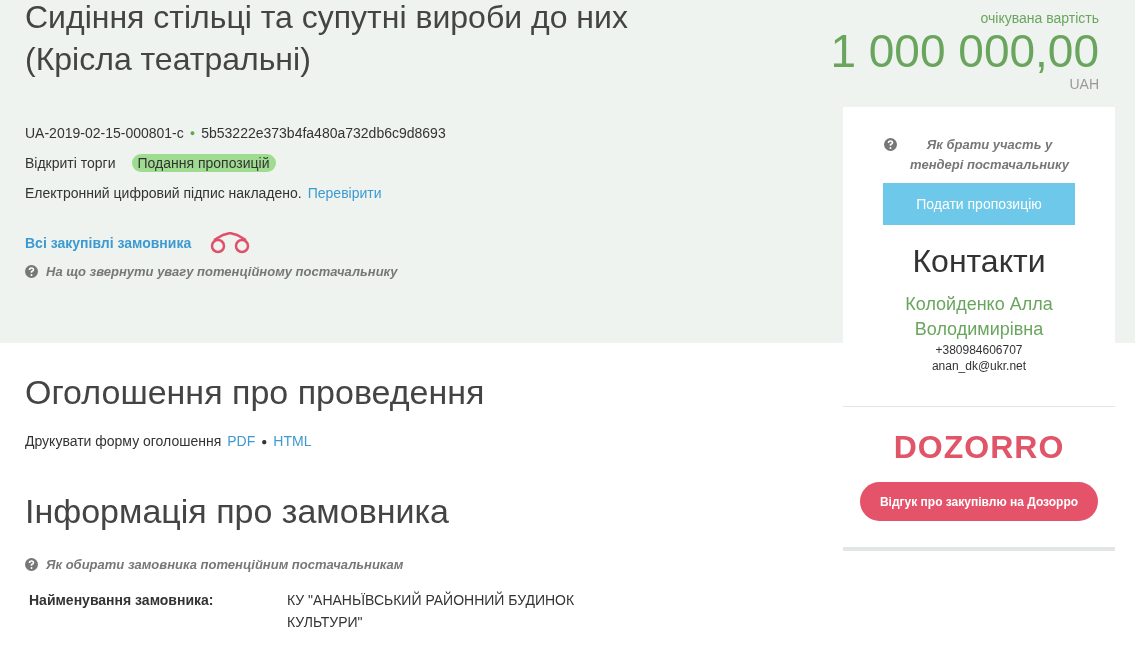 This screenshot has width=1135, height=651. What do you see at coordinates (121, 601) in the screenshot?
I see `field-label: Найменування замовника:` at bounding box center [121, 601].